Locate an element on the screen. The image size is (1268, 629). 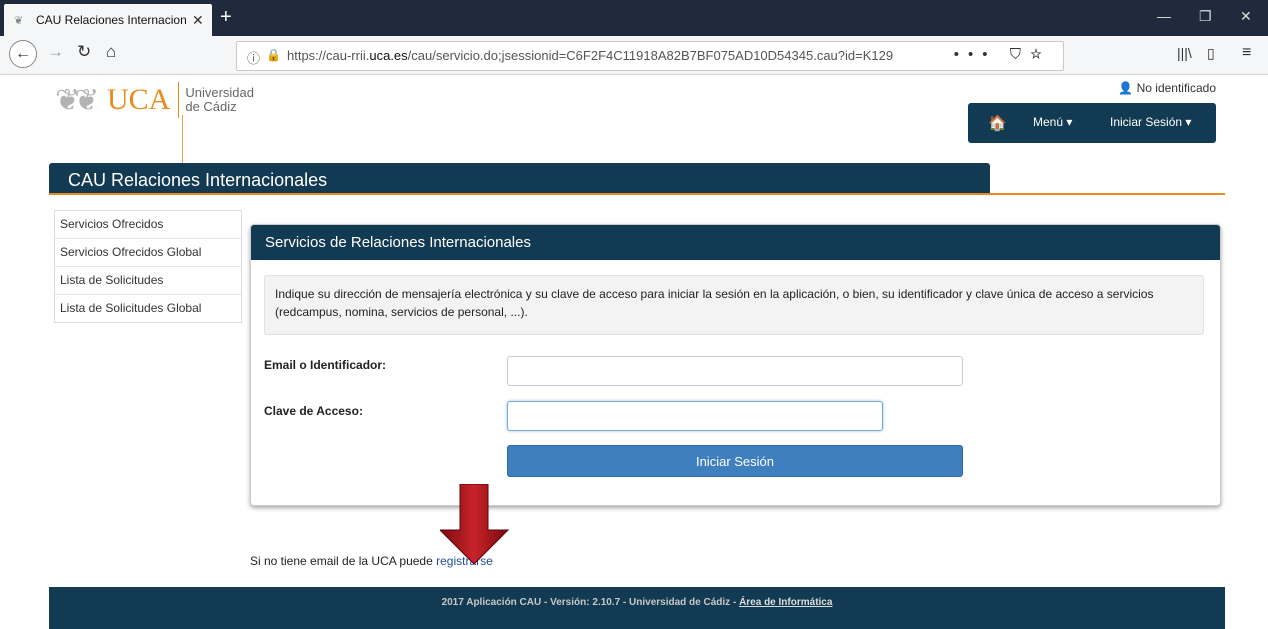
footer-informatica-link: Área de Informática is located at coordinates (785, 602).